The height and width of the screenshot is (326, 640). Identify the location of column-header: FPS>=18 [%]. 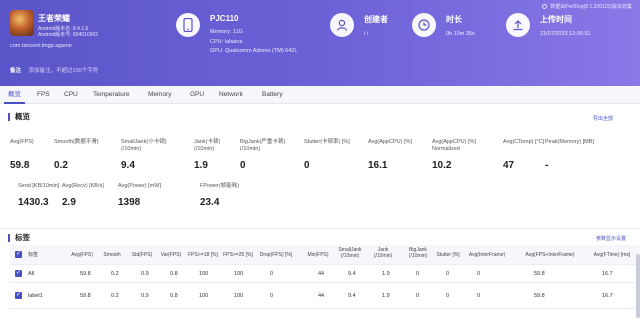
(203, 255).